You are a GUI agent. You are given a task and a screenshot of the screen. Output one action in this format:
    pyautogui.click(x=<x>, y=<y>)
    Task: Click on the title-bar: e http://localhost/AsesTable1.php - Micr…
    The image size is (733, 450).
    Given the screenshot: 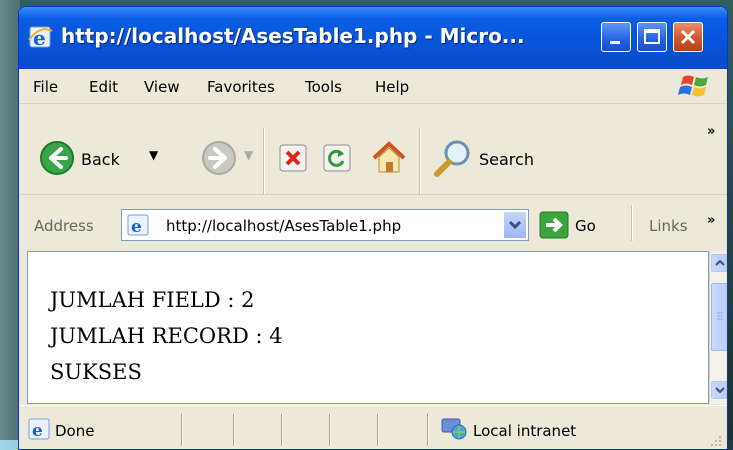 What is the action you would take?
    pyautogui.click(x=373, y=38)
    